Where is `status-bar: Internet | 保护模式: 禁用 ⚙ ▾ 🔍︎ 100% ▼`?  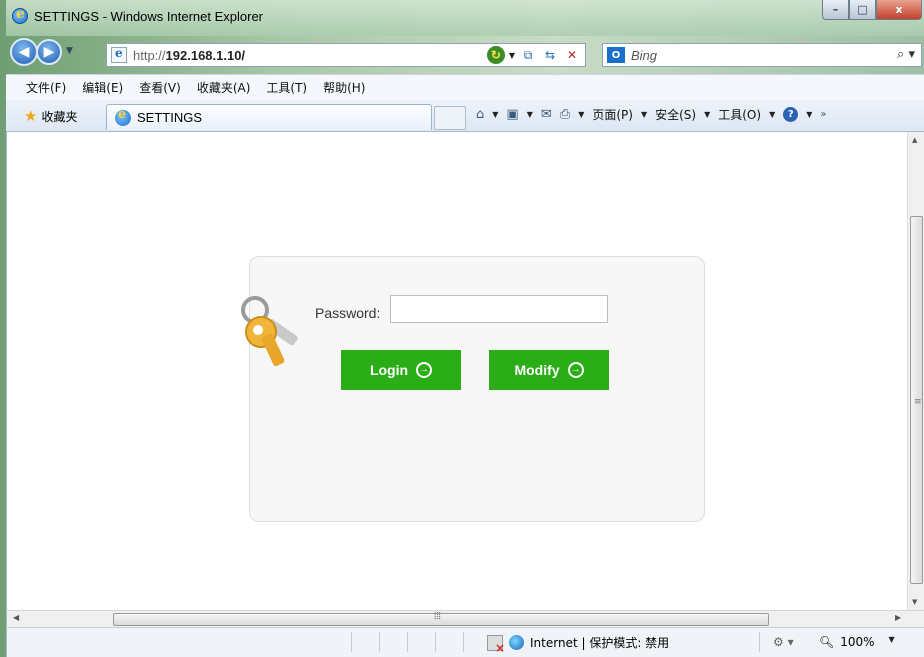 status-bar: Internet | 保护模式: 禁用 ⚙ ▾ 🔍︎ 100% ▼ is located at coordinates (465, 642).